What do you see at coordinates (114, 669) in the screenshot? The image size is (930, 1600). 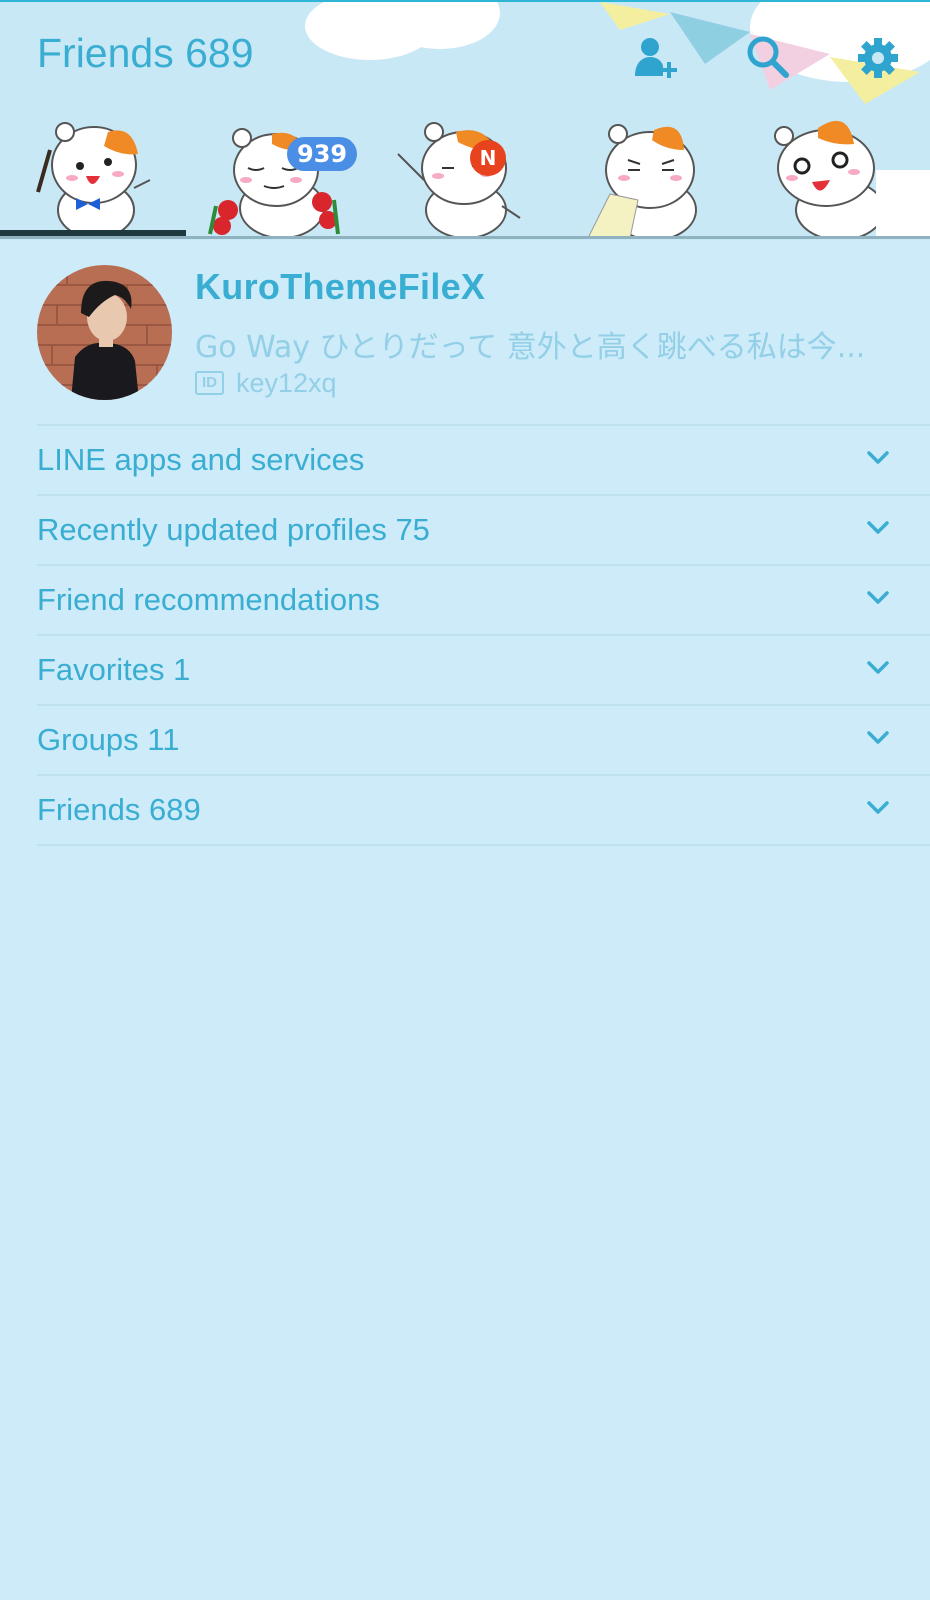 I see `section-label: Favorites 1` at bounding box center [114, 669].